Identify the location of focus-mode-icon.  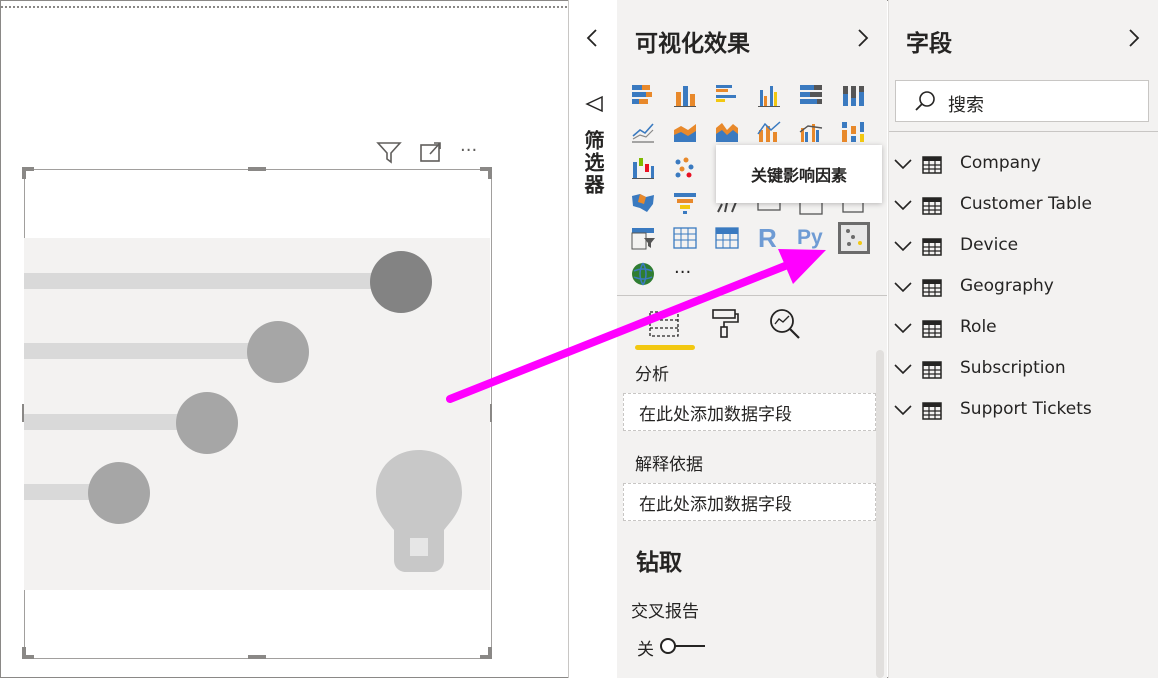
(431, 152).